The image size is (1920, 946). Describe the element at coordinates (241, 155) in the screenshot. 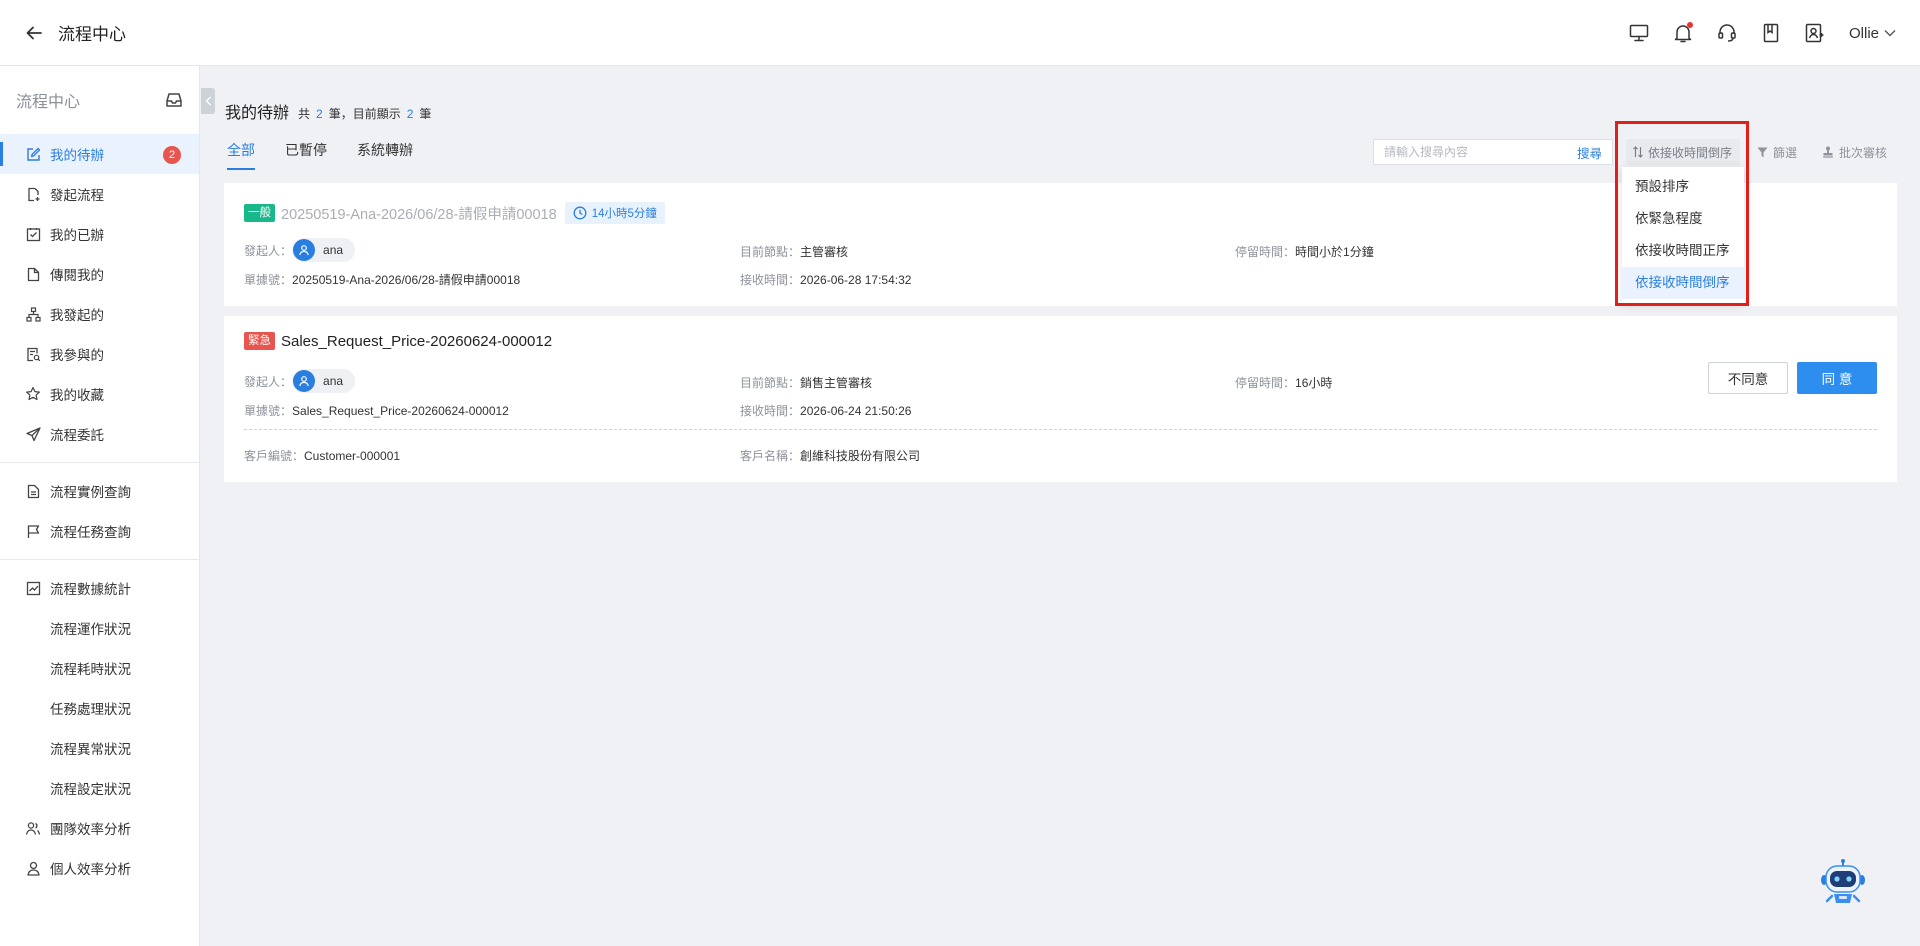

I see `tab-all: 全部` at that location.